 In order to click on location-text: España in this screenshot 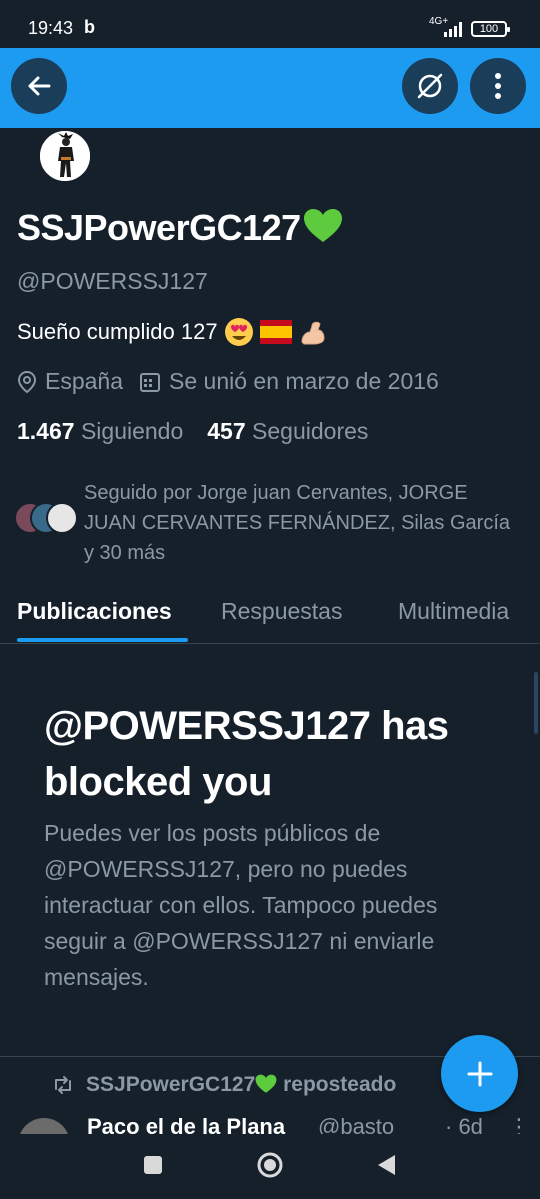, I will do `click(84, 381)`.